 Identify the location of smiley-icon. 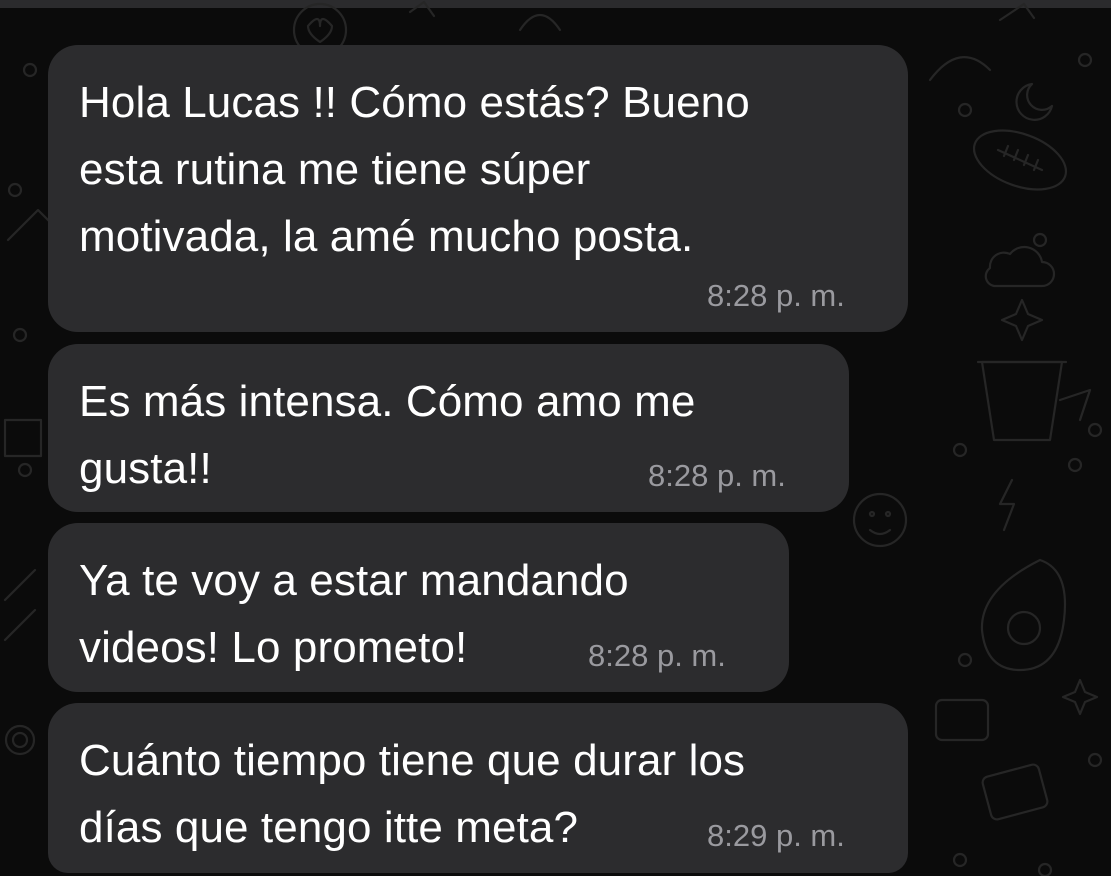
(880, 520).